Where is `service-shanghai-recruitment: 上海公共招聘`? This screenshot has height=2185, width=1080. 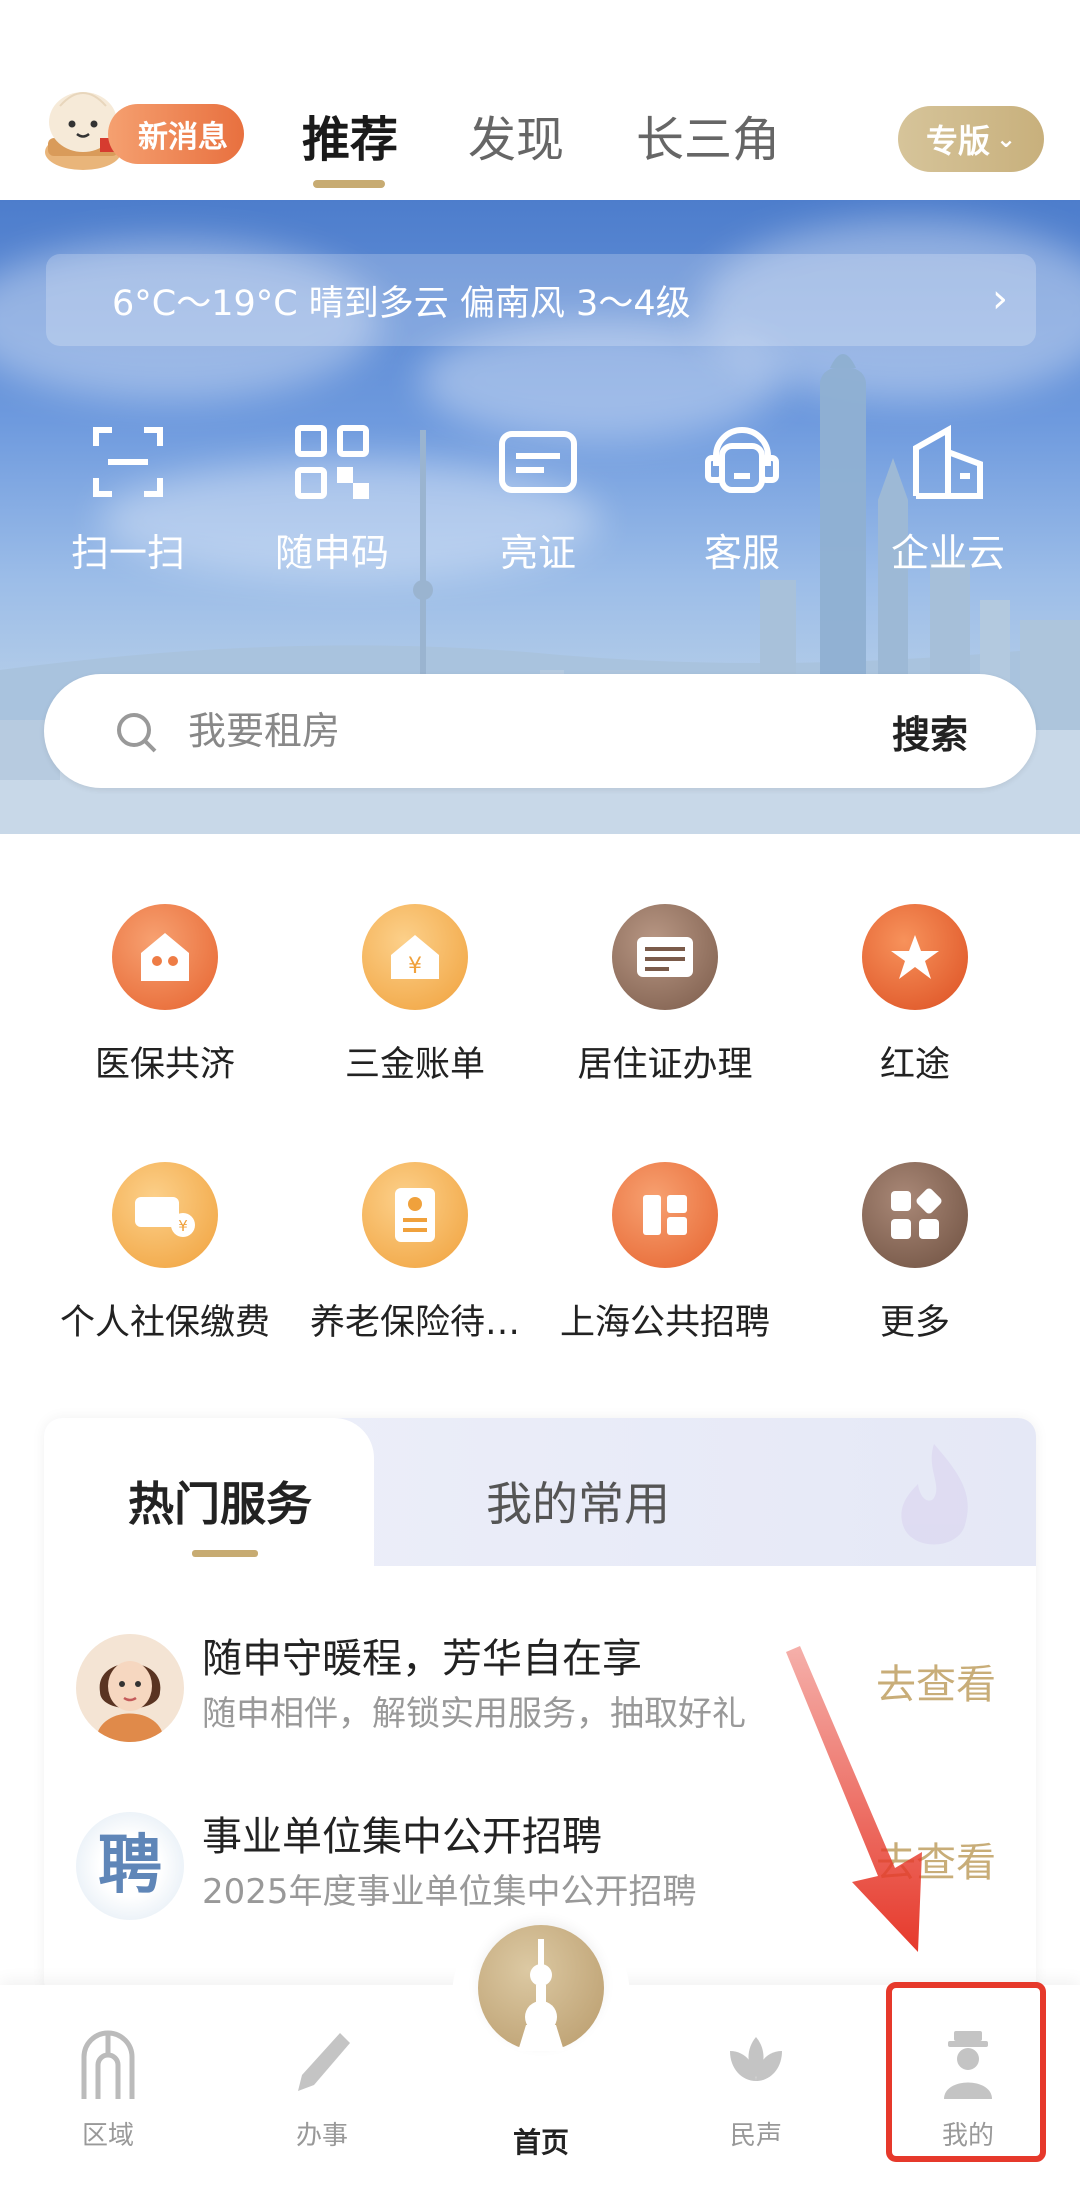
service-shanghai-recruitment: 上海公共招聘 is located at coordinates (665, 1253).